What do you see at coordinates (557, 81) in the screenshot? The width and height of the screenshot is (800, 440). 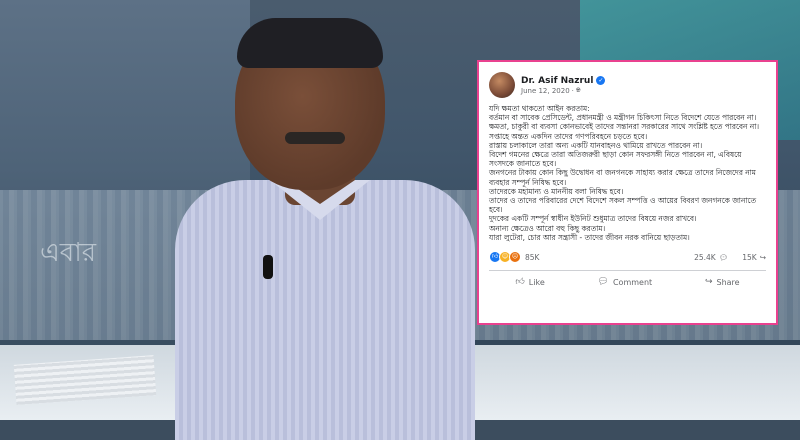 I see `author-name: Dr. Asif Nazrul` at bounding box center [557, 81].